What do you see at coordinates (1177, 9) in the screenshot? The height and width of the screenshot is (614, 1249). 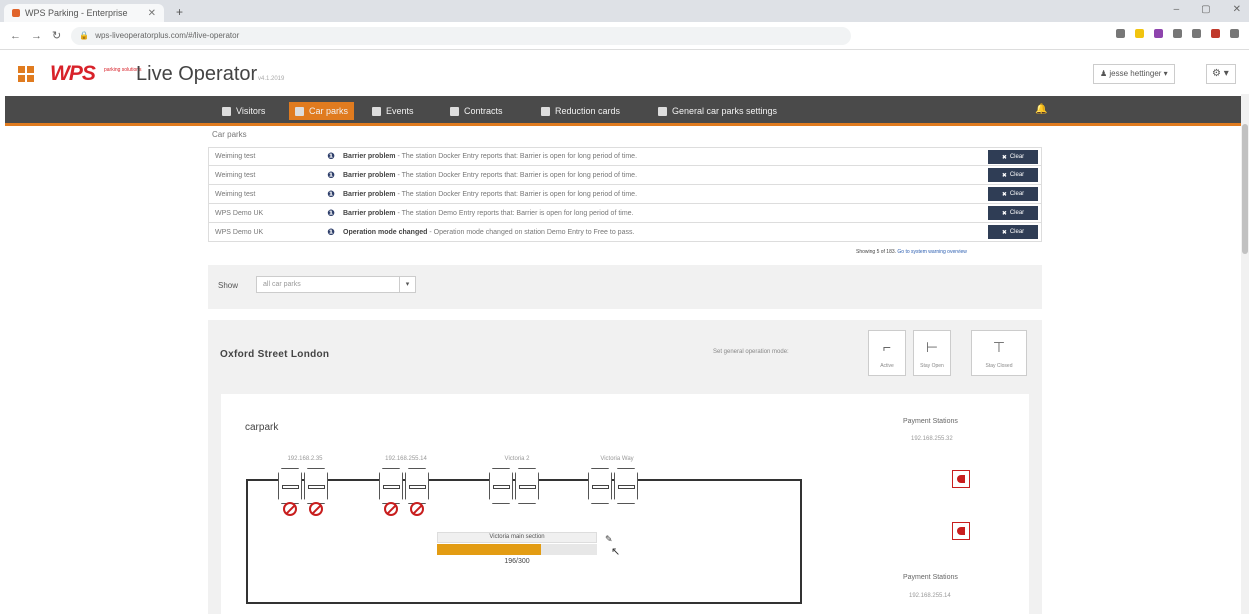 I see `minimize-button: –` at bounding box center [1177, 9].